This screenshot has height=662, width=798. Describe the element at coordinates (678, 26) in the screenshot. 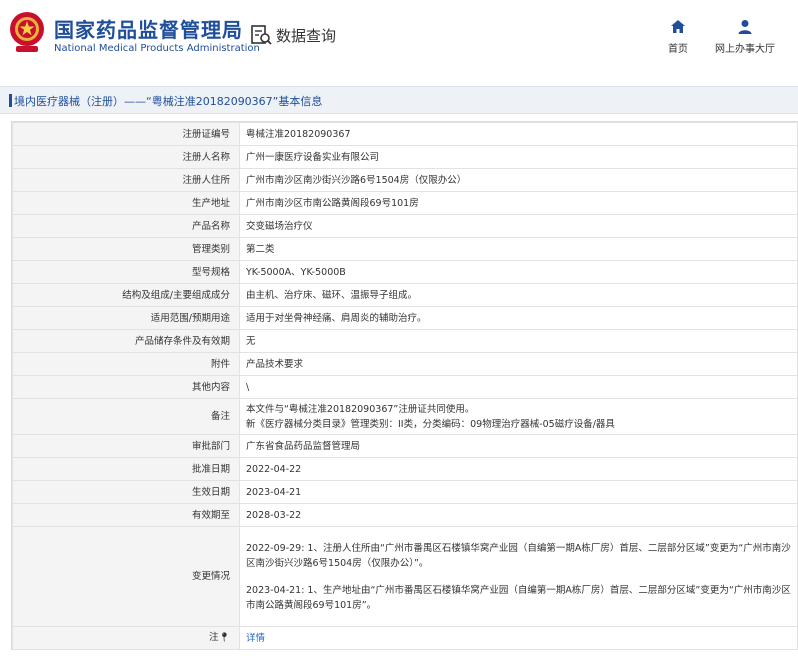

I see `home-icon` at that location.